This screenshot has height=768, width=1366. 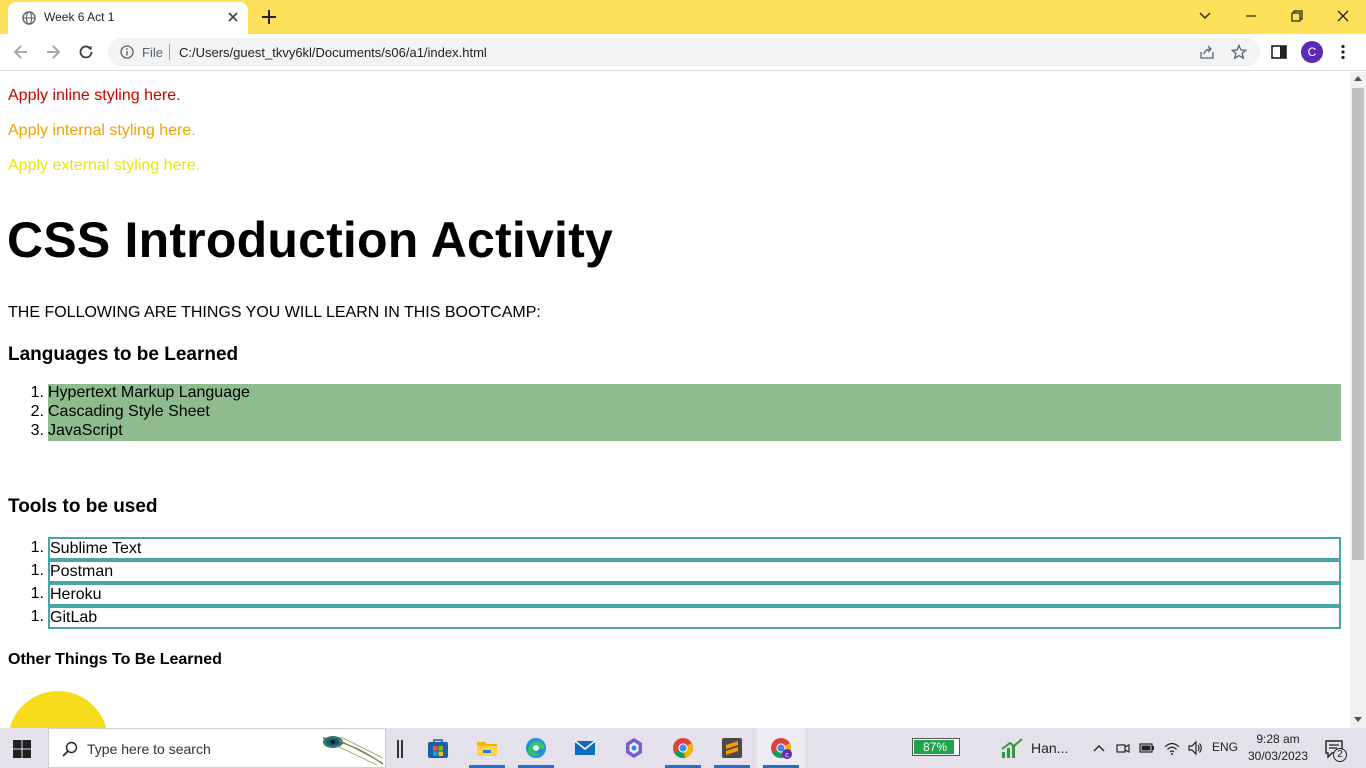 What do you see at coordinates (694, 548) in the screenshot?
I see `list-item: Sublime Text` at bounding box center [694, 548].